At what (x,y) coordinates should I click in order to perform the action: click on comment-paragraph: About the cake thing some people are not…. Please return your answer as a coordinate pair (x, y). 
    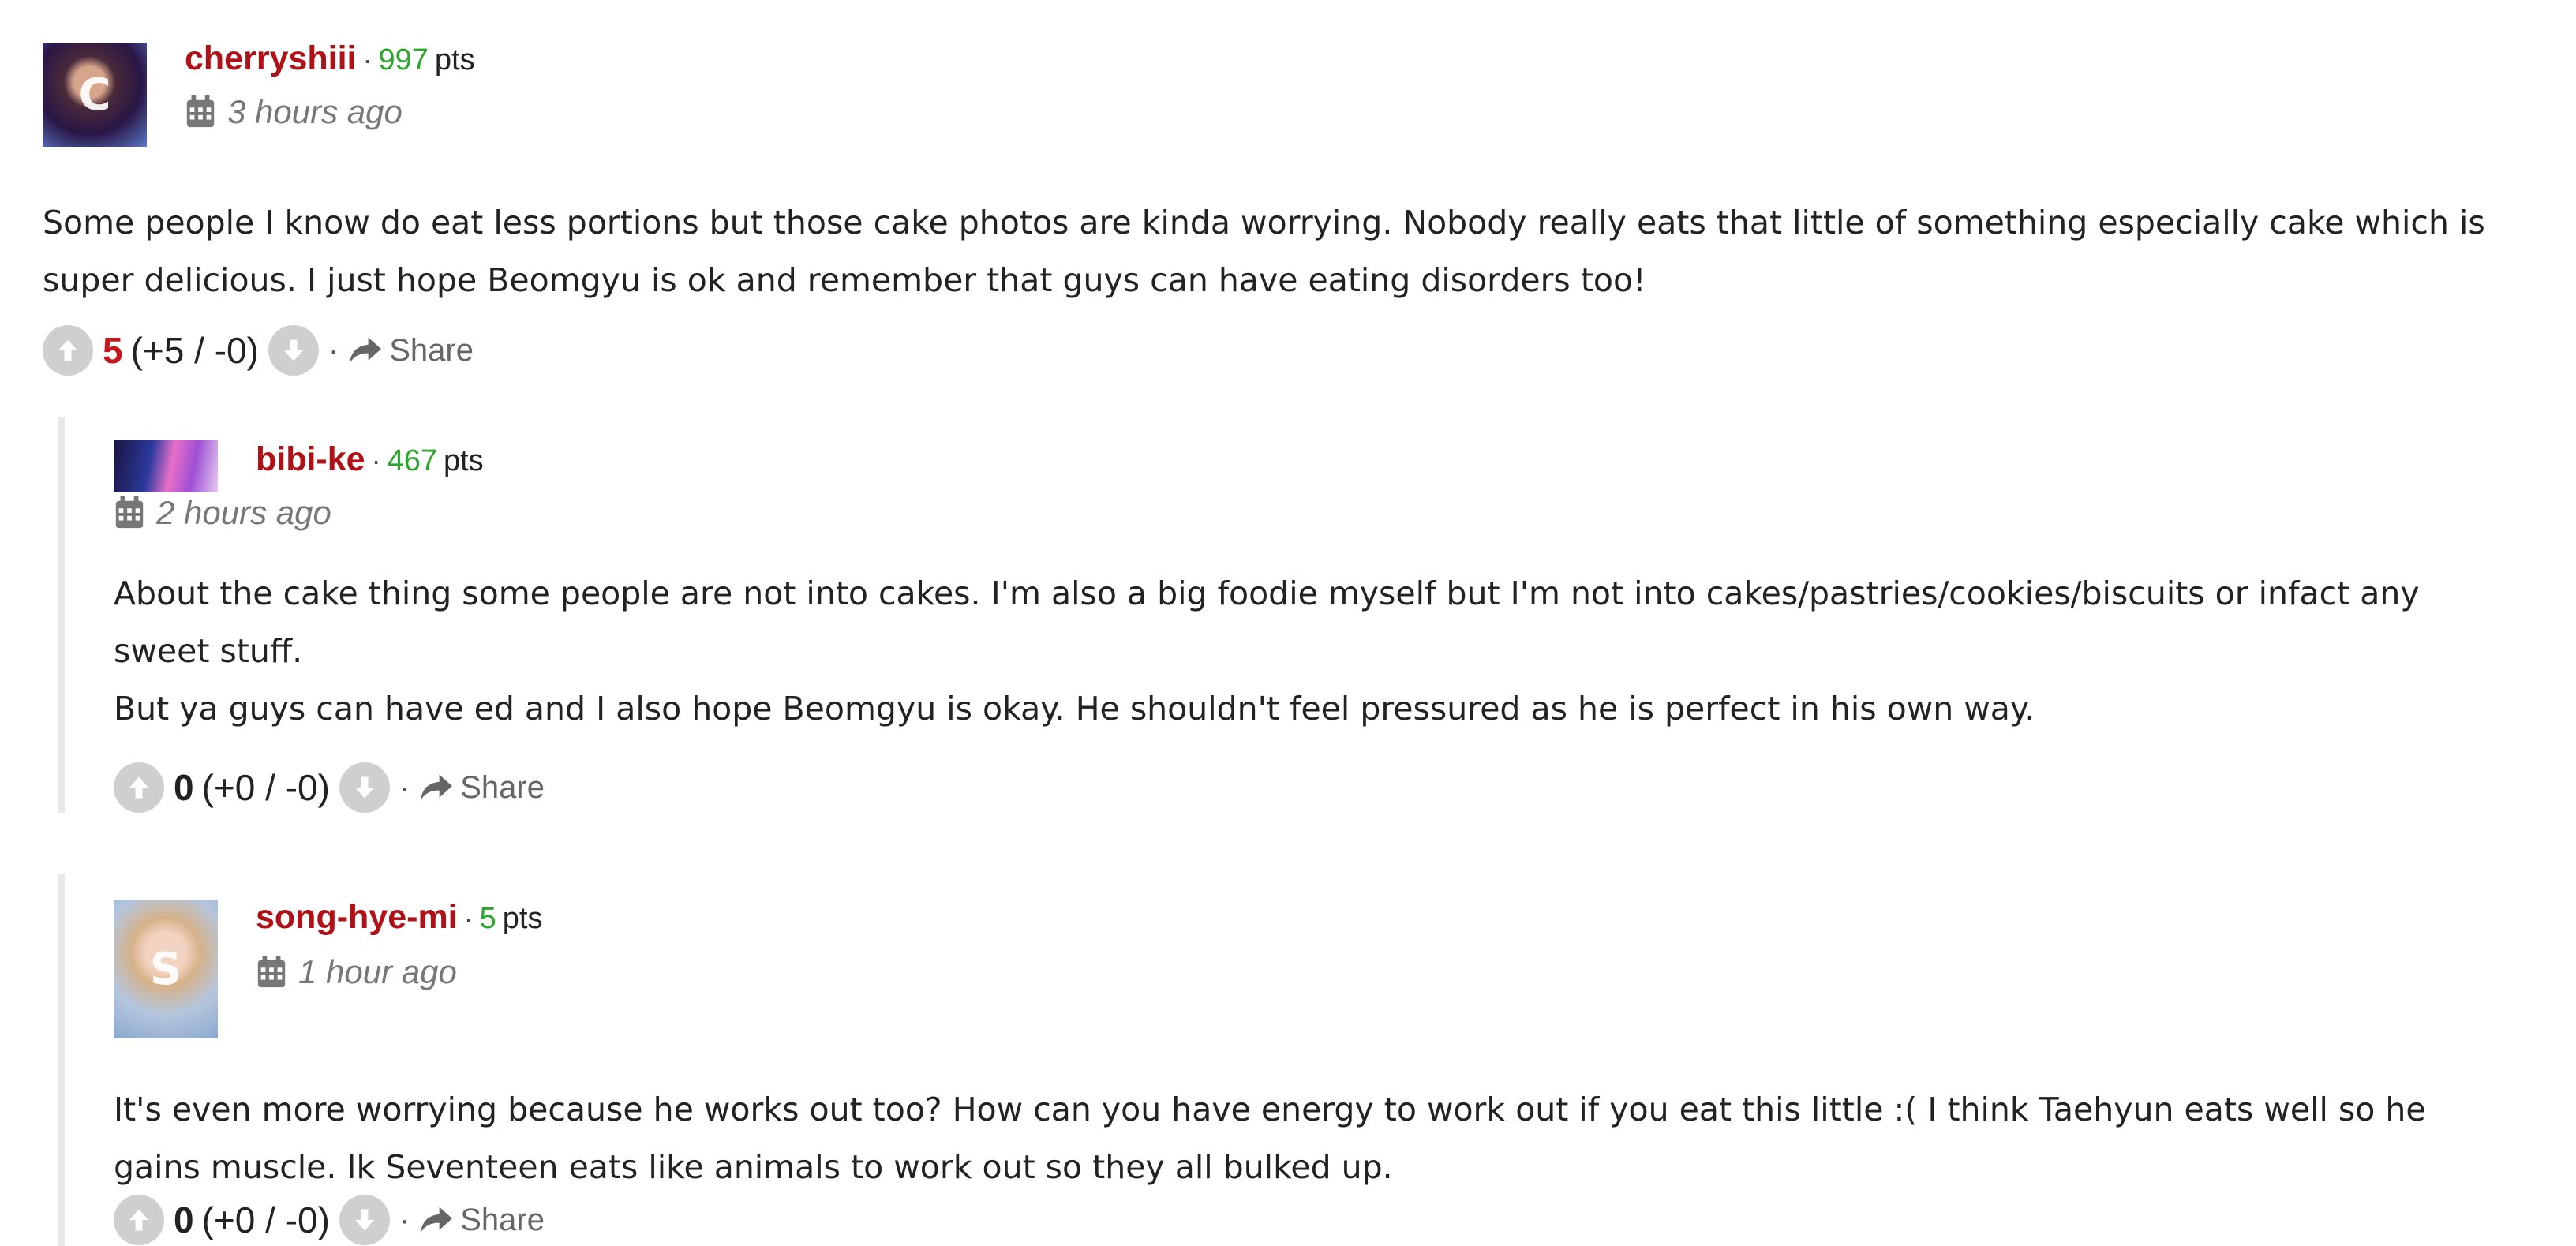
    Looking at the image, I should click on (1267, 622).